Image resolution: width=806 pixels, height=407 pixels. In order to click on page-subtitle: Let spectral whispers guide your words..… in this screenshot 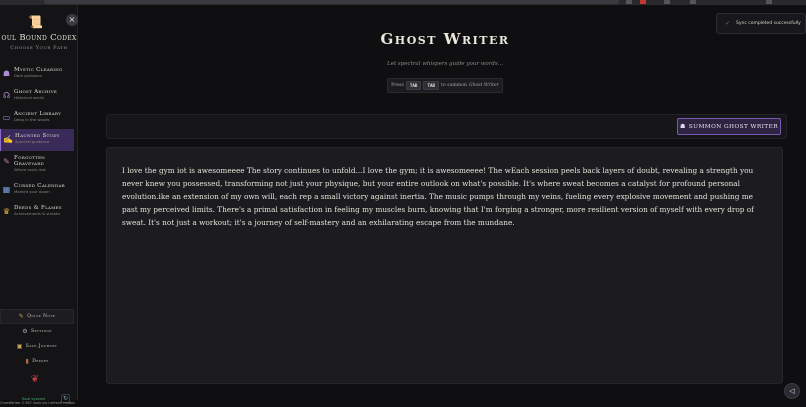, I will do `click(445, 64)`.